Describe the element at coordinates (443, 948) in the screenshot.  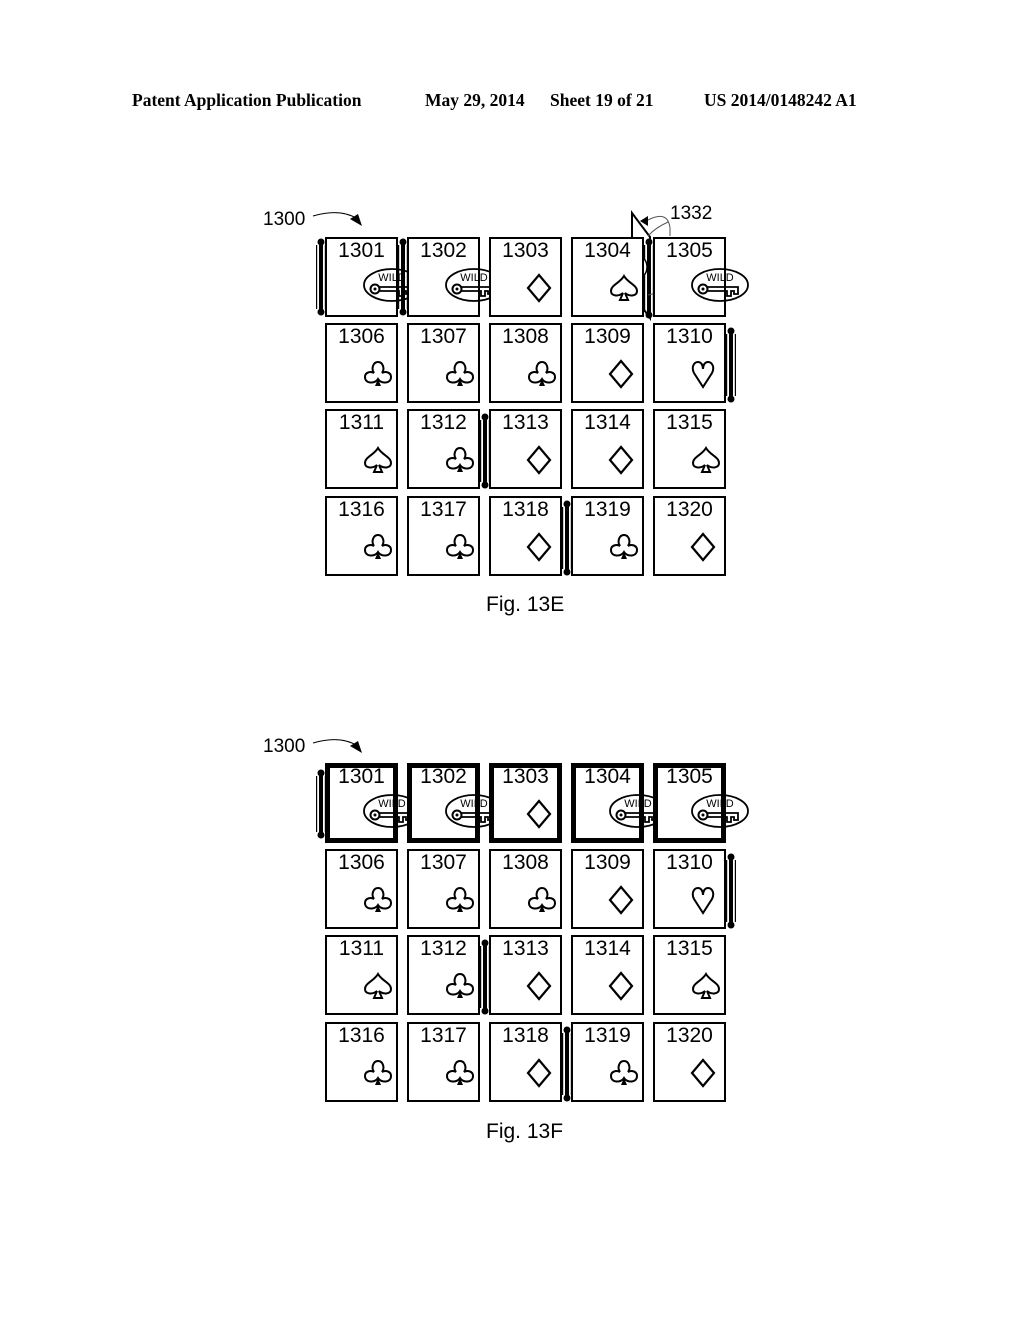
I see `card-number: 1312` at that location.